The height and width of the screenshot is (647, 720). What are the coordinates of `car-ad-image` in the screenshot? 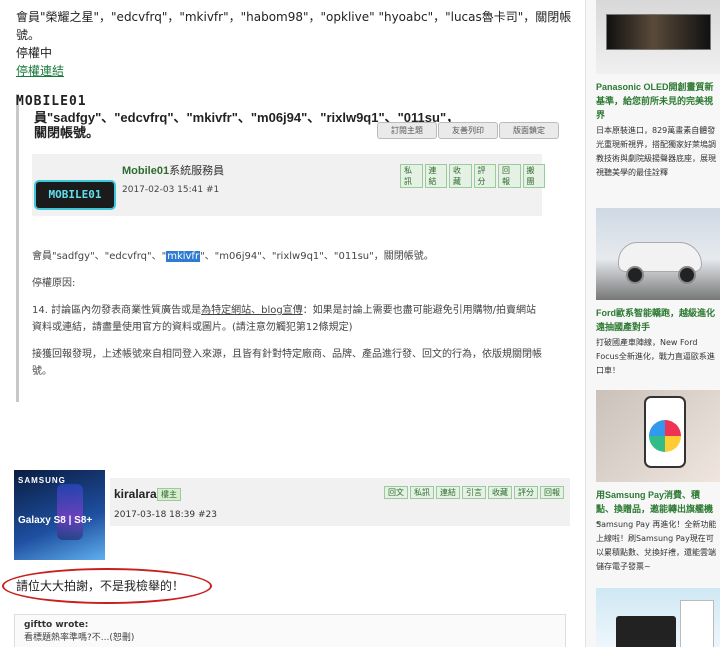 It's located at (658, 254).